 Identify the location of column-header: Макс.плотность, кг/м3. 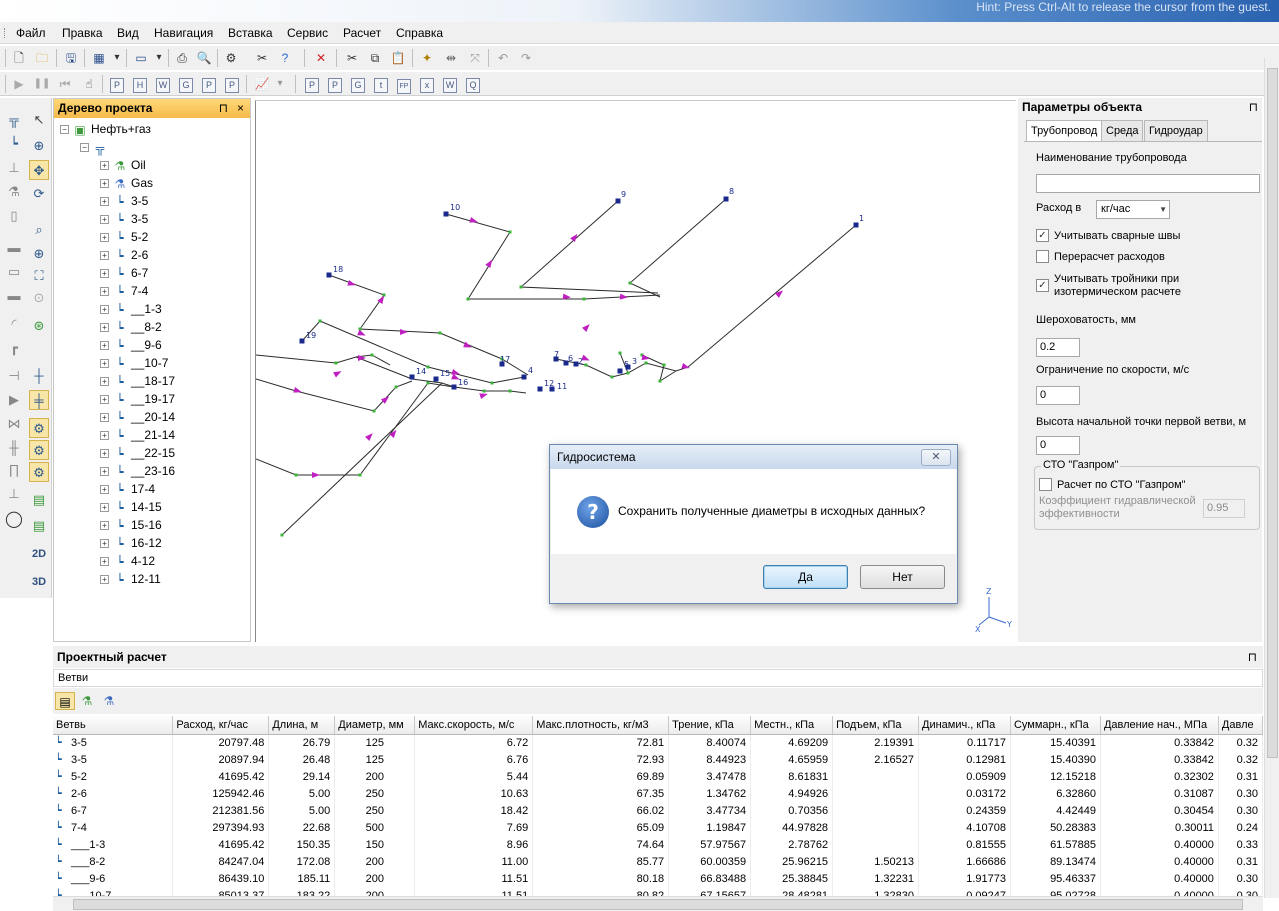
(601, 725).